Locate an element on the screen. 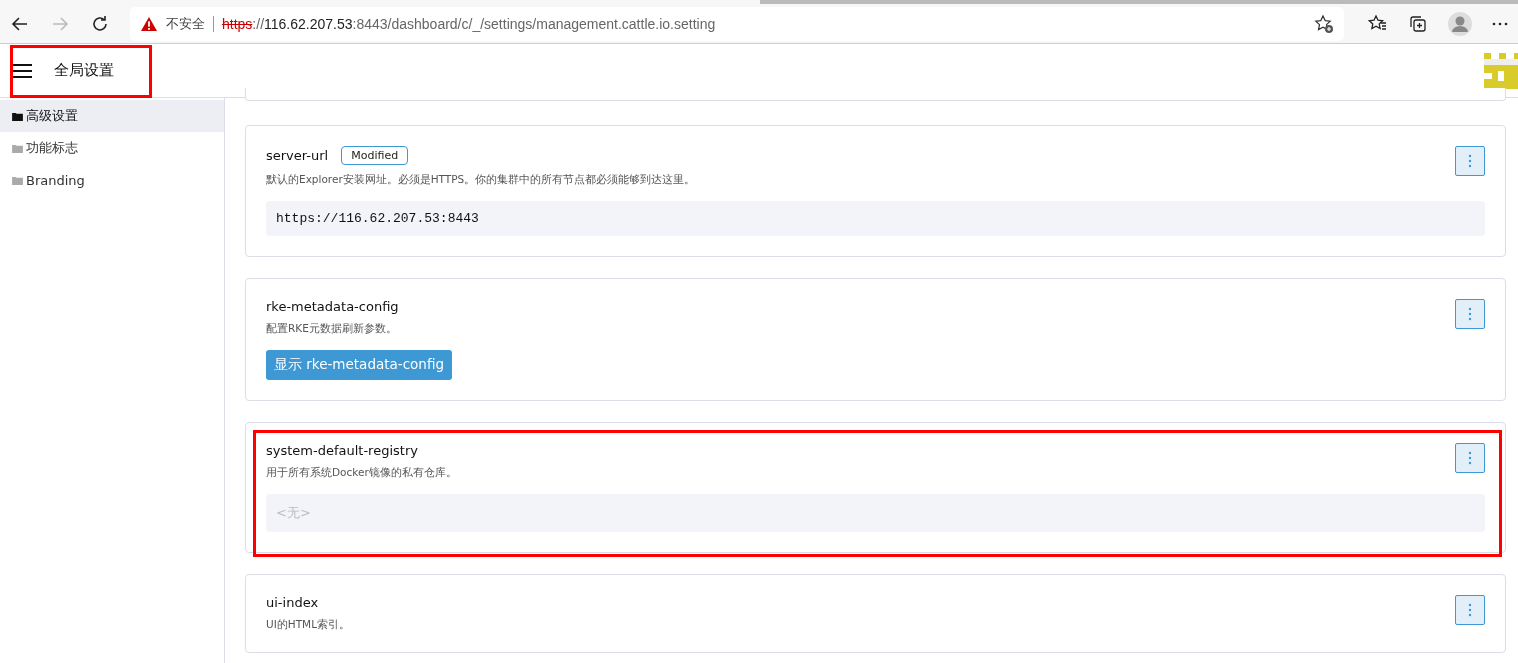 Image resolution: width=1518 pixels, height=663 pixels. setting-name: server-url is located at coordinates (297, 155).